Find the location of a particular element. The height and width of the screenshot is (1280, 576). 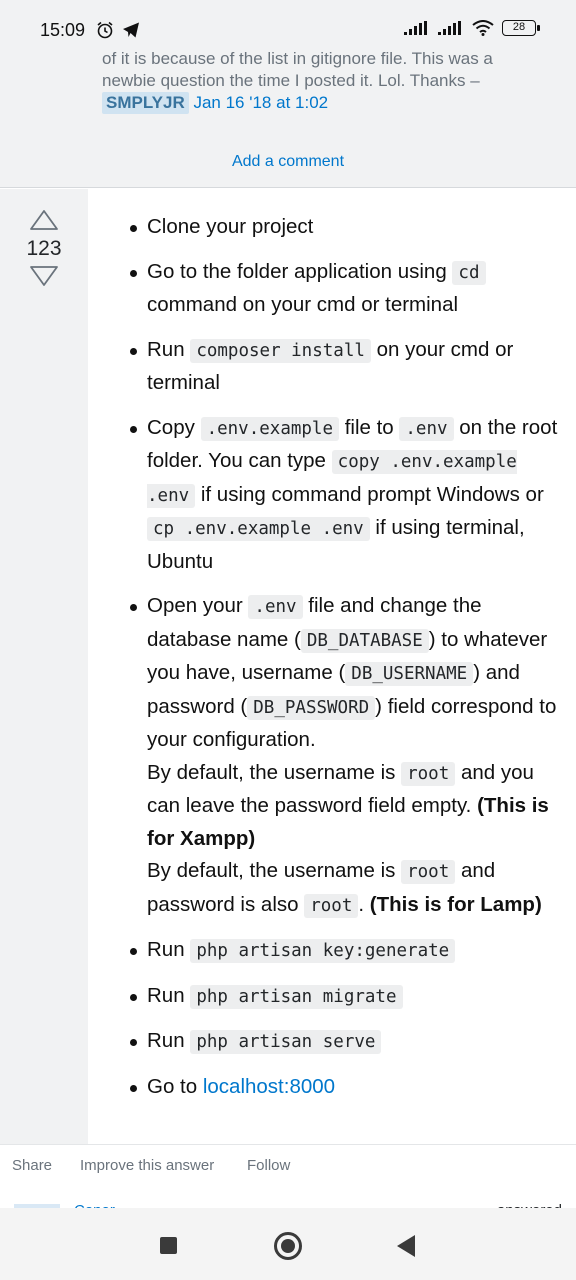

upvote-arrow-icon is located at coordinates (44, 220).